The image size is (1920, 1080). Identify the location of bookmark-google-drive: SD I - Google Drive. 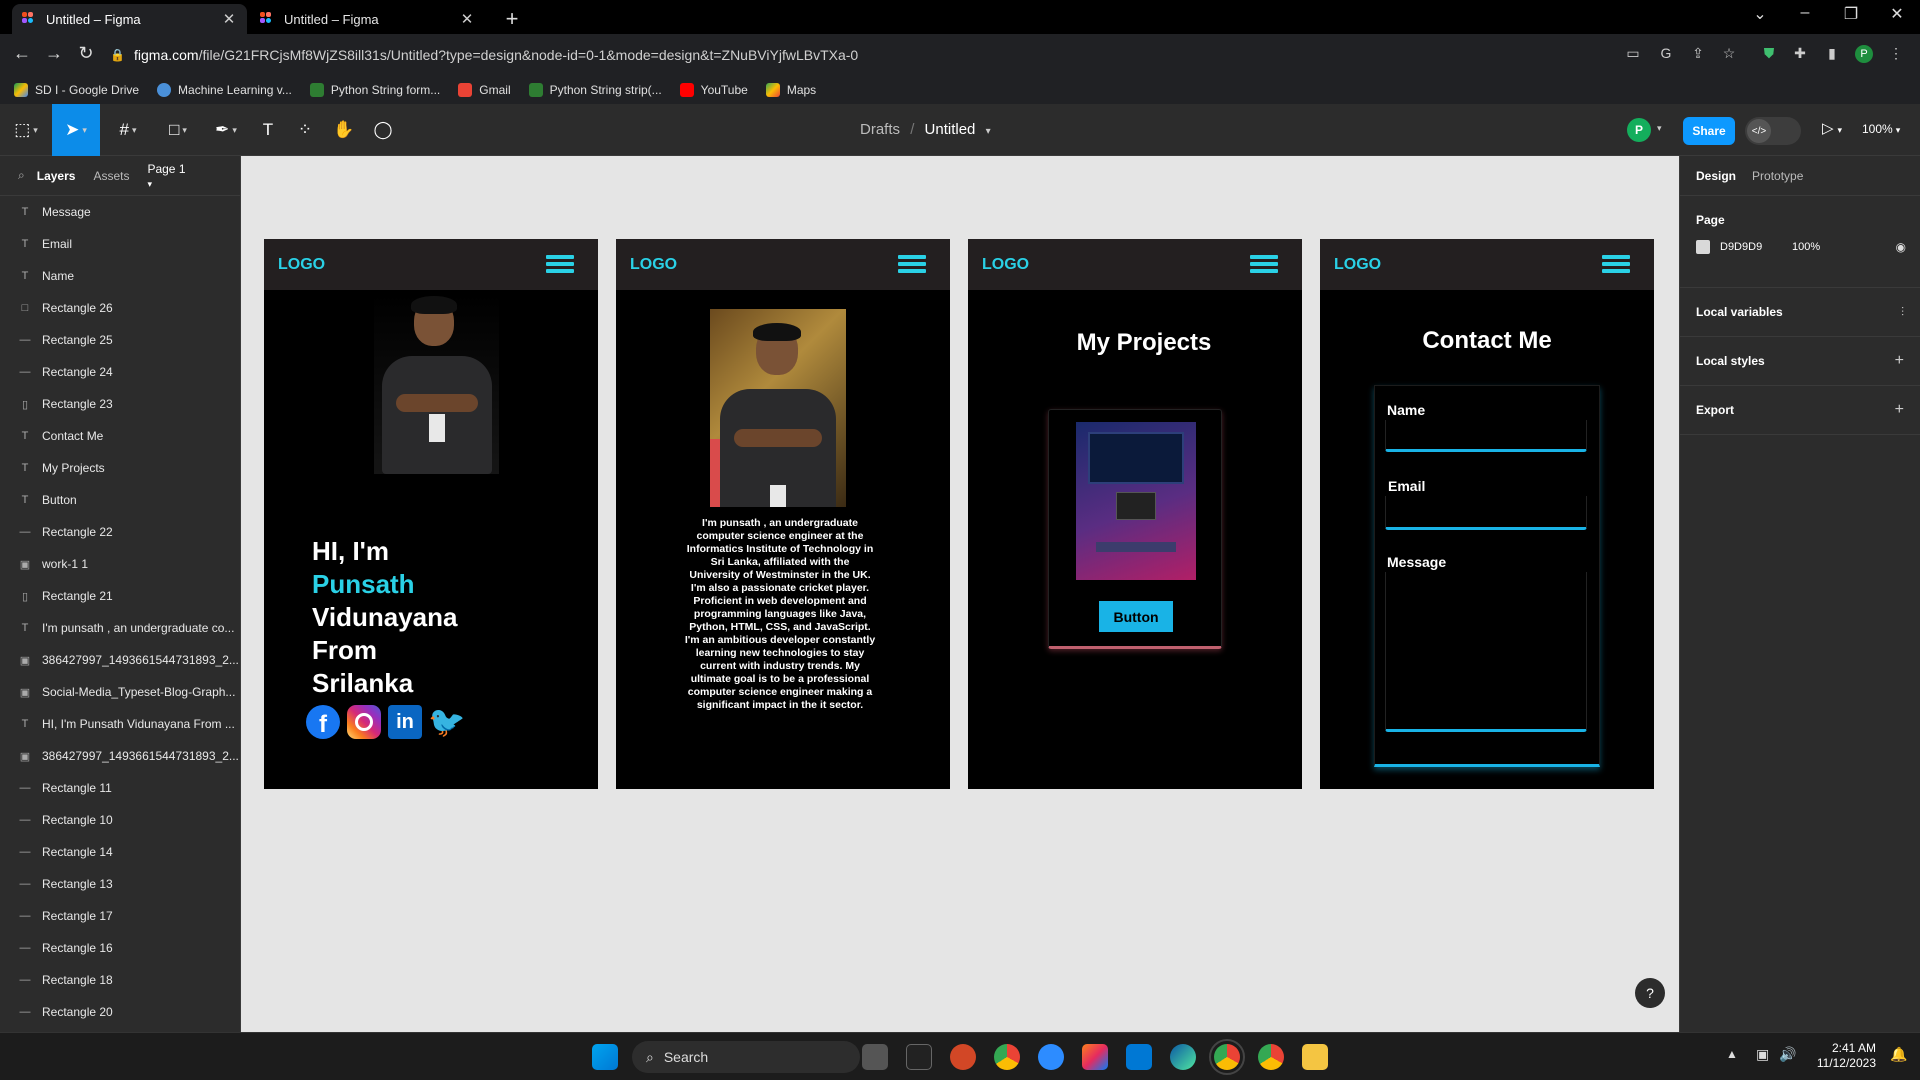
(76, 90).